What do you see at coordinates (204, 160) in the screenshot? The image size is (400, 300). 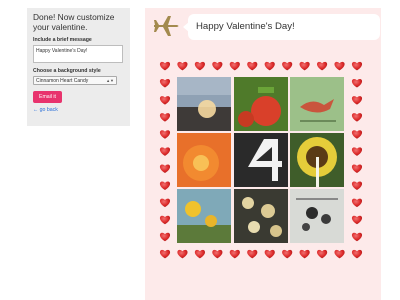 I see `orange-flower-photo` at bounding box center [204, 160].